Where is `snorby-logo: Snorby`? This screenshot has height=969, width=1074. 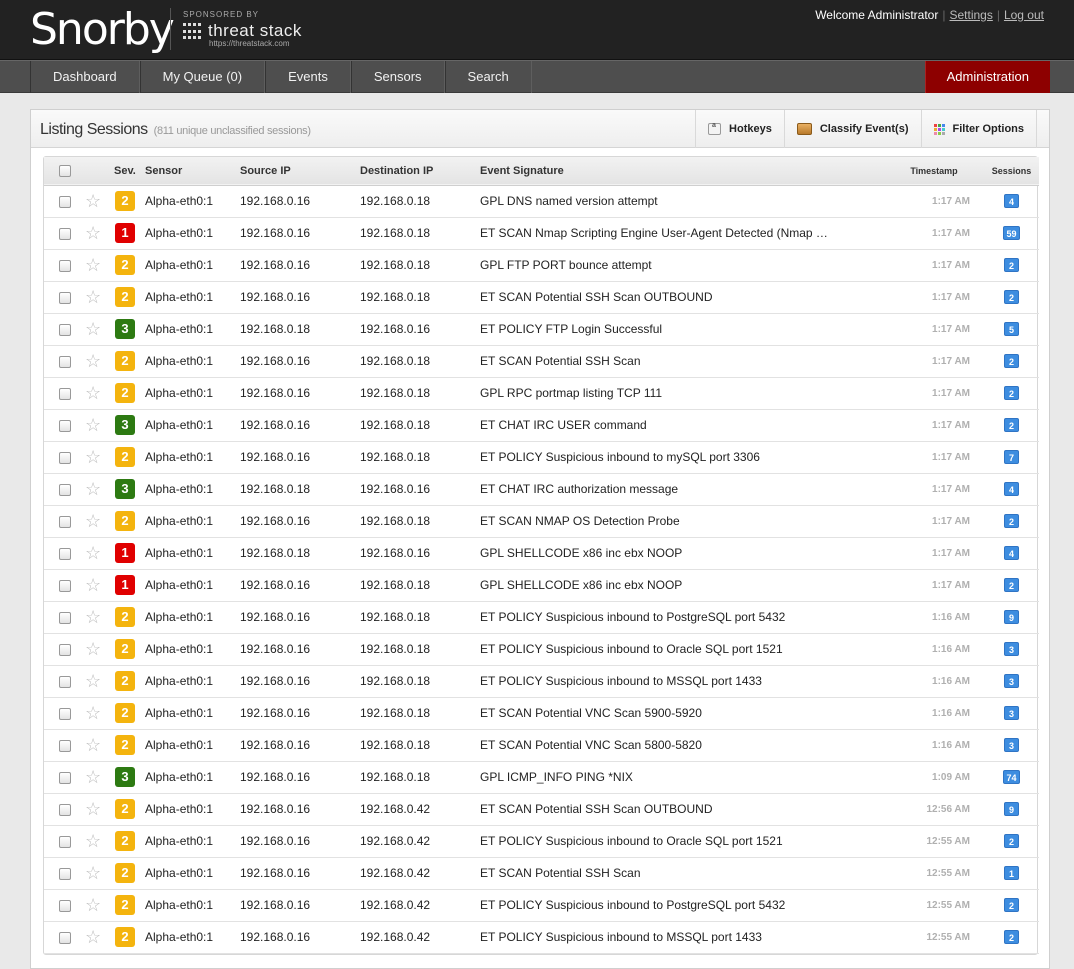
snorby-logo: Snorby is located at coordinates (102, 29).